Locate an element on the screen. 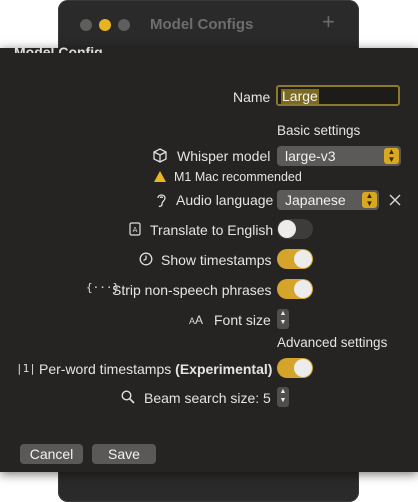 Image resolution: width=418 pixels, height=502 pixels. sheet-title: Model Config is located at coordinates (58, 48).